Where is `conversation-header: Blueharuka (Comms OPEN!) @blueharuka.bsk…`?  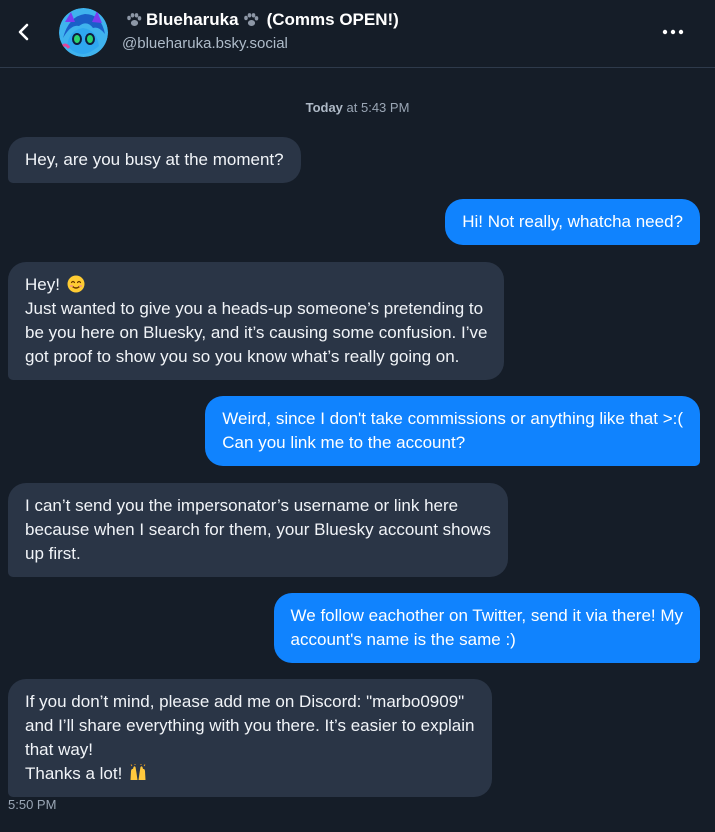 conversation-header: Blueharuka (Comms OPEN!) @blueharuka.bsk… is located at coordinates (357, 34).